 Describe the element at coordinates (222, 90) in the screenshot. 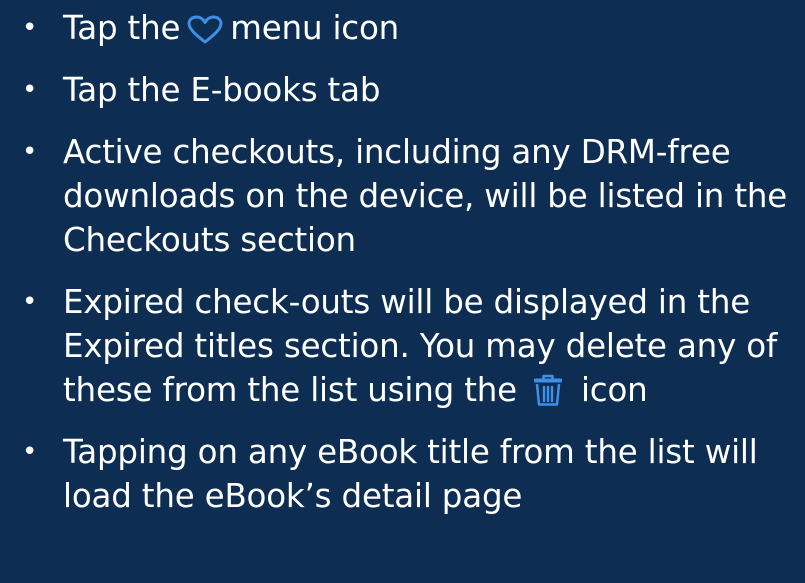

I see `bullet-text: Tap the E-books tab` at that location.